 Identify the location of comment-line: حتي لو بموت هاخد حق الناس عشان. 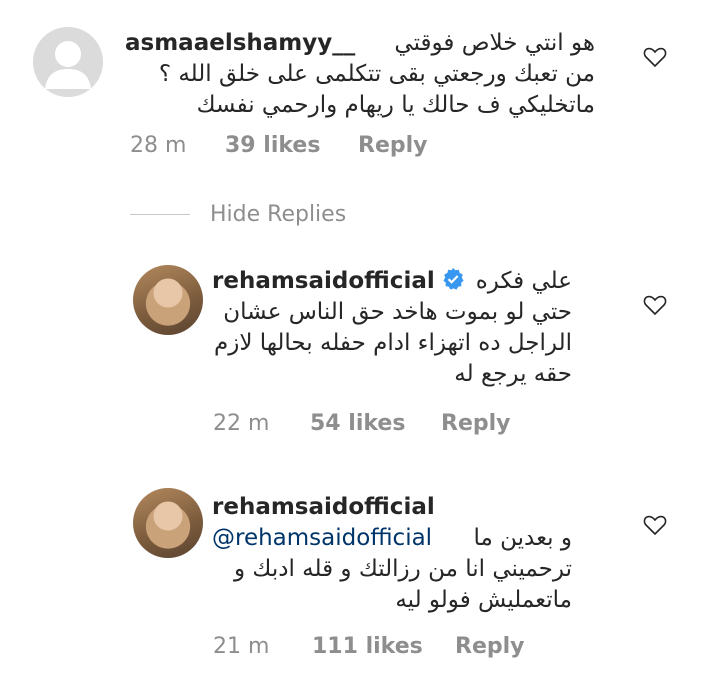
(397, 312).